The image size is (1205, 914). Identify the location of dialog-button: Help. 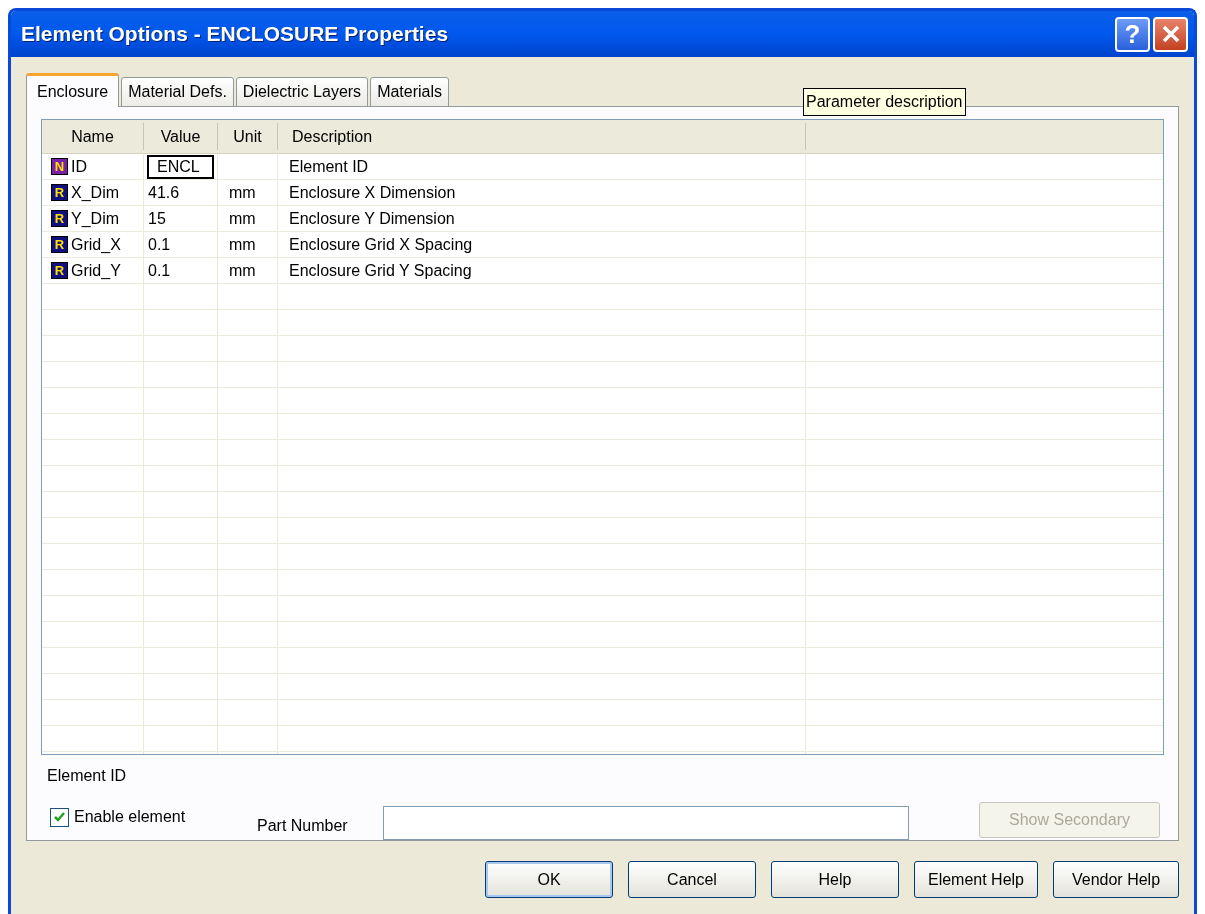
(835, 879).